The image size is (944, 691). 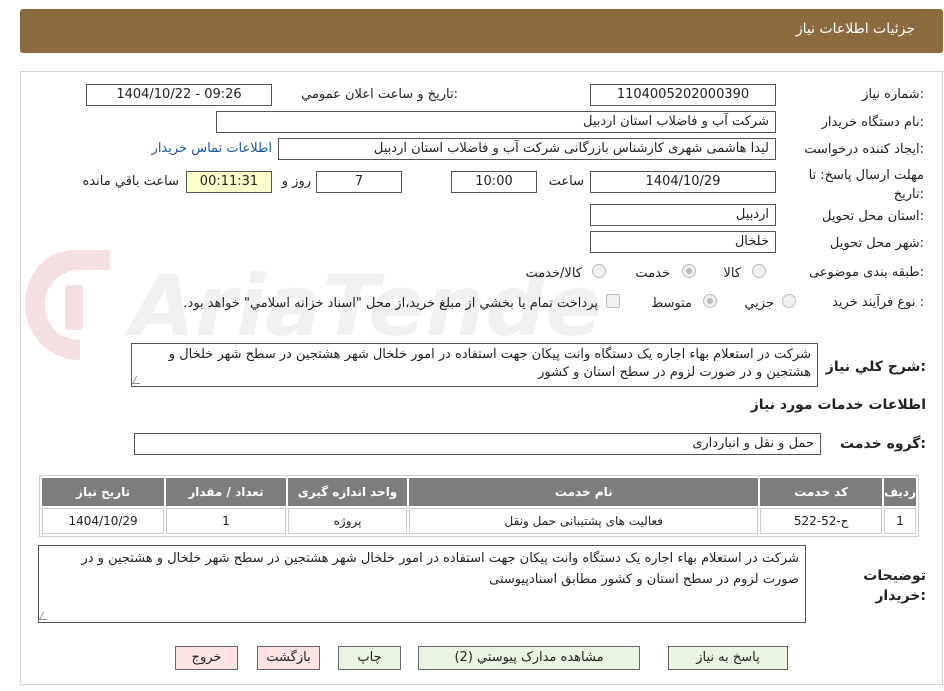 What do you see at coordinates (728, 658) in the screenshot?
I see `reply-button: پاسخ به نياز` at bounding box center [728, 658].